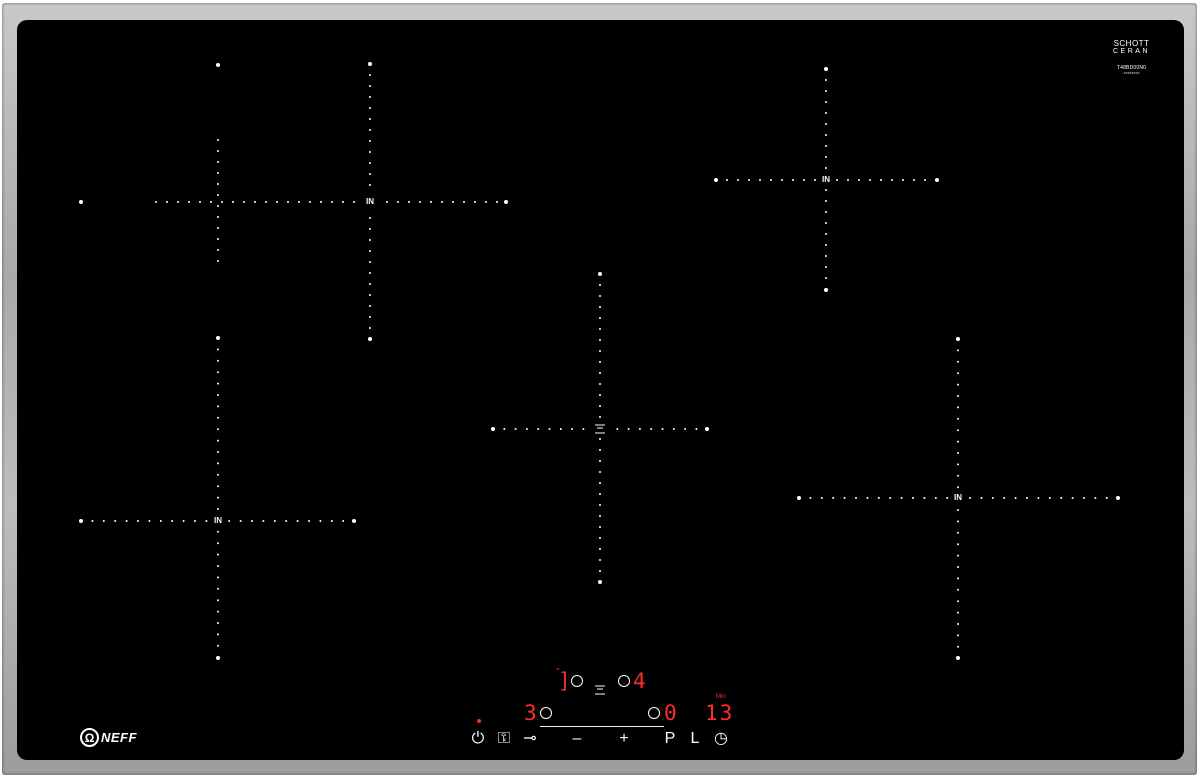 This screenshot has width=1200, height=779. I want to click on display-bottom-left: 3, so click(531, 713).